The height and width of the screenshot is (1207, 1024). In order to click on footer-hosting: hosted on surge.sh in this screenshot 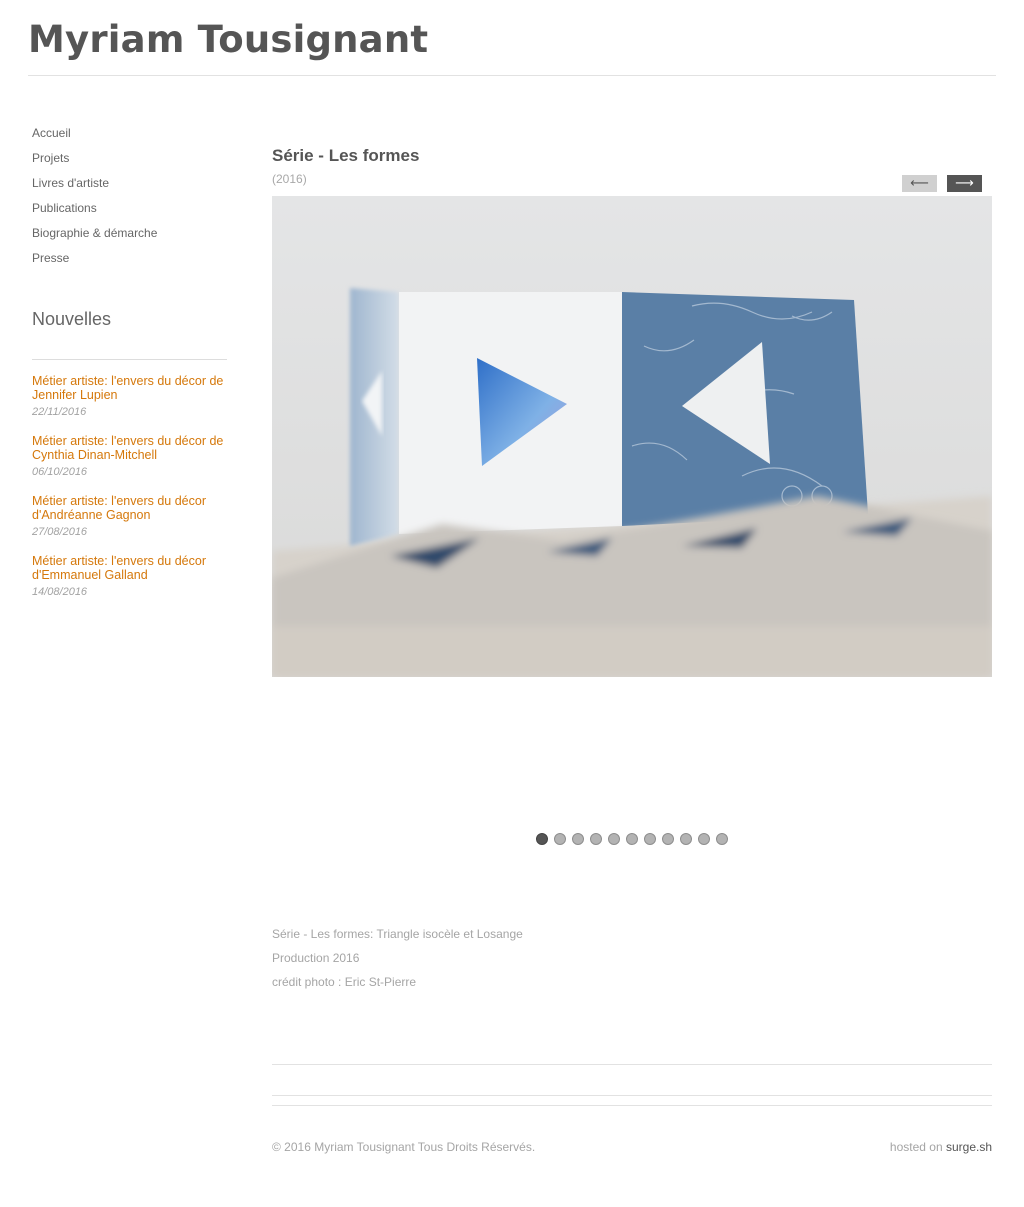, I will do `click(941, 1147)`.